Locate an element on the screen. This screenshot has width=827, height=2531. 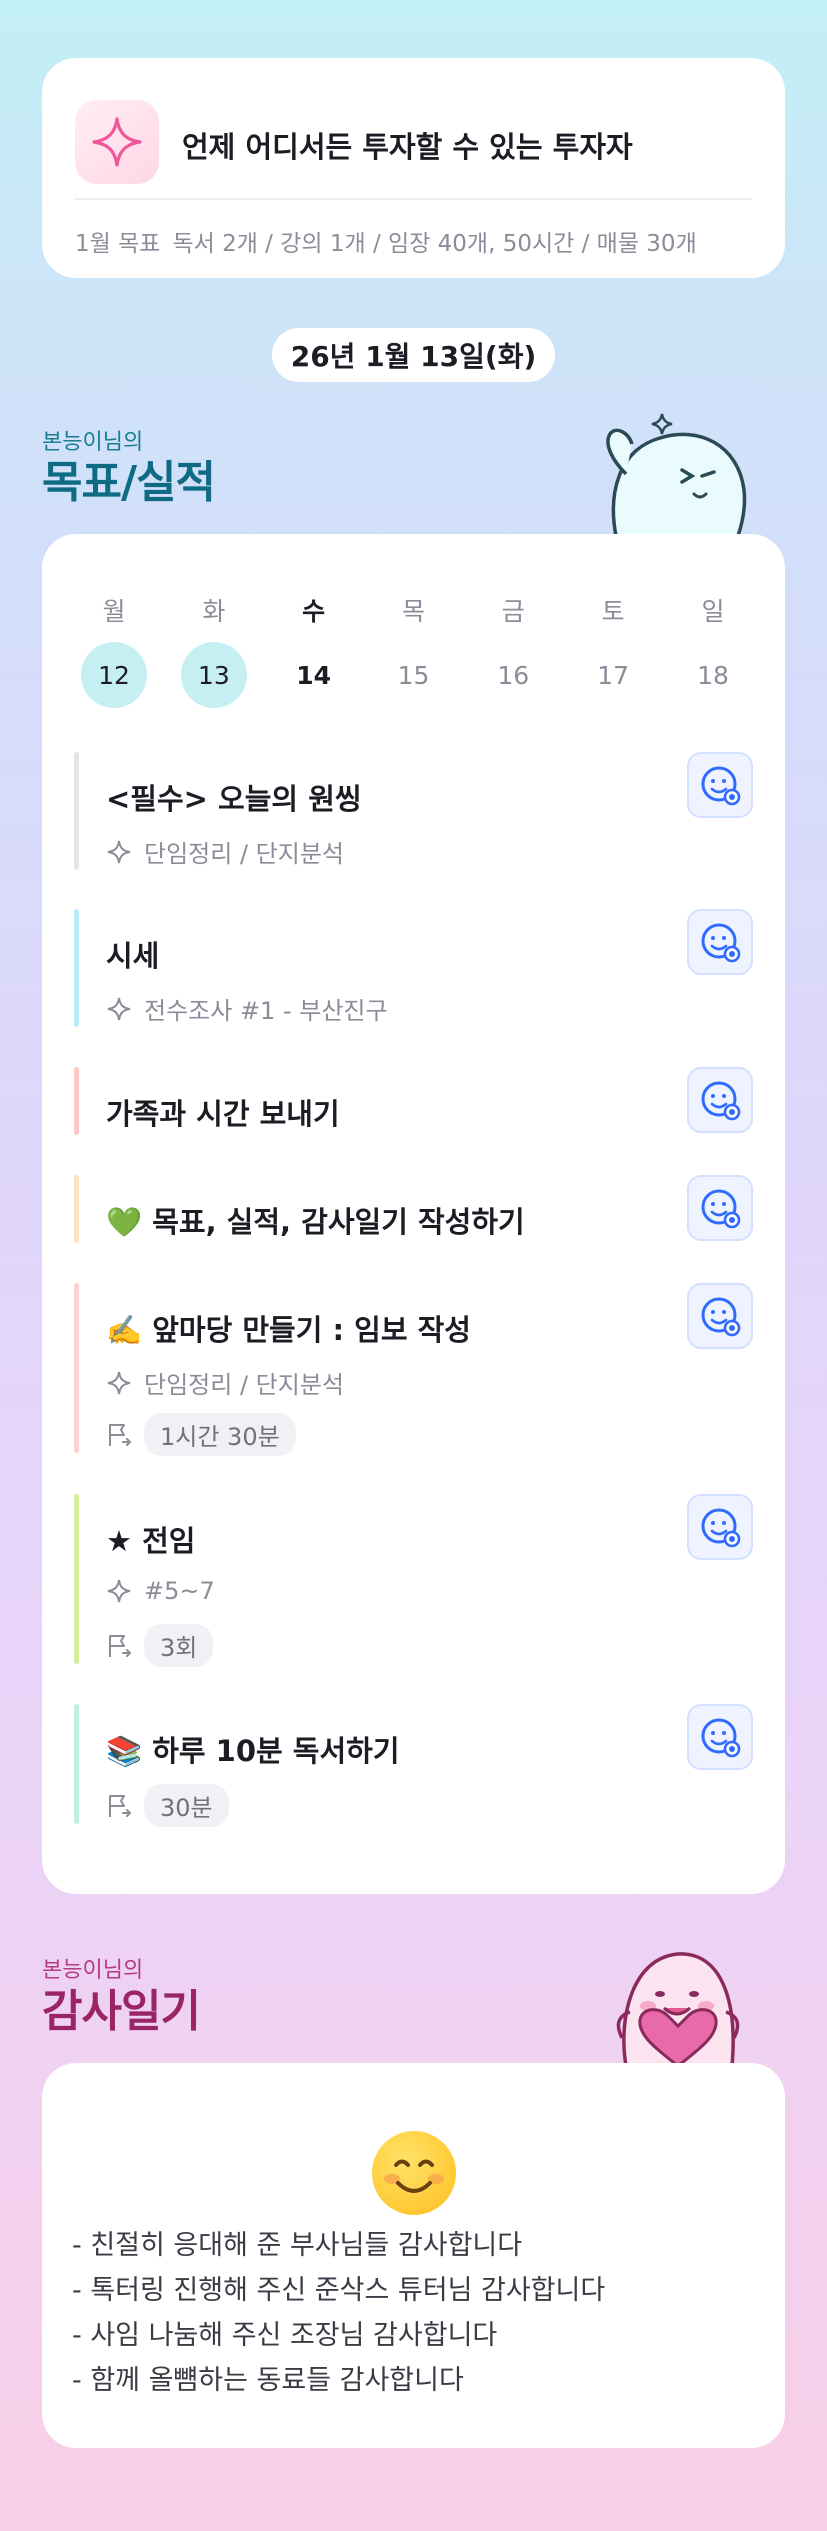
task-progress: 3회 is located at coordinates (159, 1645).